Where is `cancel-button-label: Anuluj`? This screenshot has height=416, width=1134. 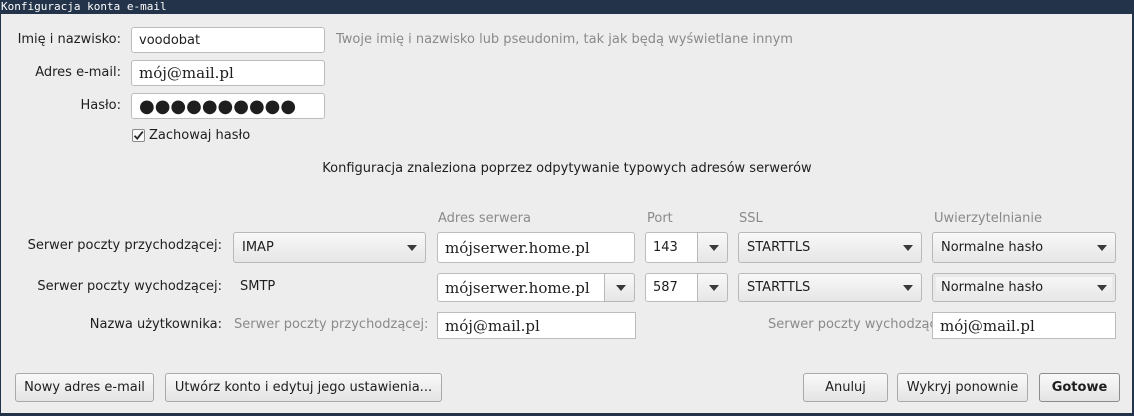 cancel-button-label: Anuluj is located at coordinates (845, 387).